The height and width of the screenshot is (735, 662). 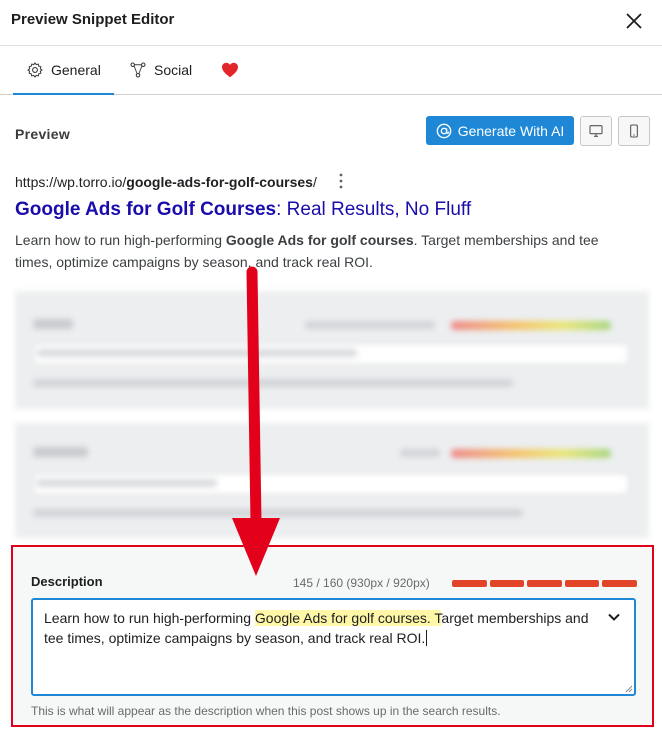 I want to click on tab-general: General, so click(x=63, y=70).